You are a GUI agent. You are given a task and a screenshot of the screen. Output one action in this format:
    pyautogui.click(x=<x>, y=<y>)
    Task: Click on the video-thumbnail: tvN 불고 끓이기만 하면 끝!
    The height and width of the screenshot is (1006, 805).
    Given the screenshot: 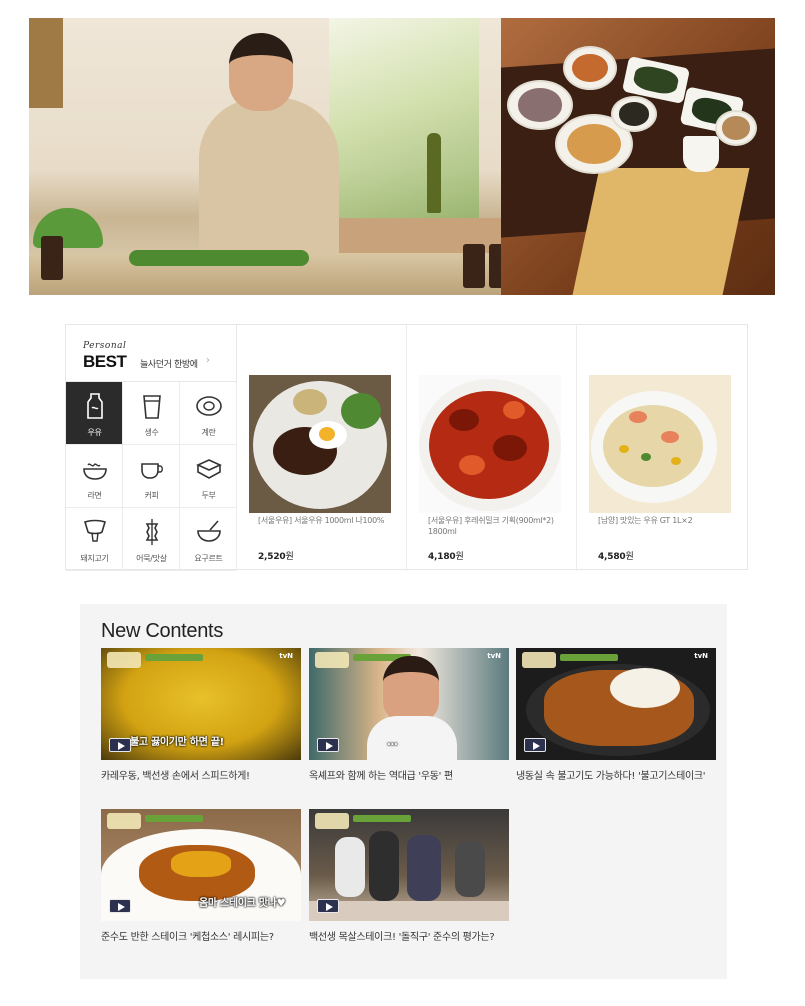 What is the action you would take?
    pyautogui.click(x=201, y=704)
    